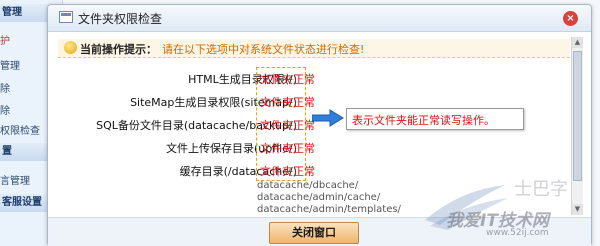 This screenshot has width=600, height=246. I want to click on cache-path: datacache/admin/cache/, so click(319, 197).